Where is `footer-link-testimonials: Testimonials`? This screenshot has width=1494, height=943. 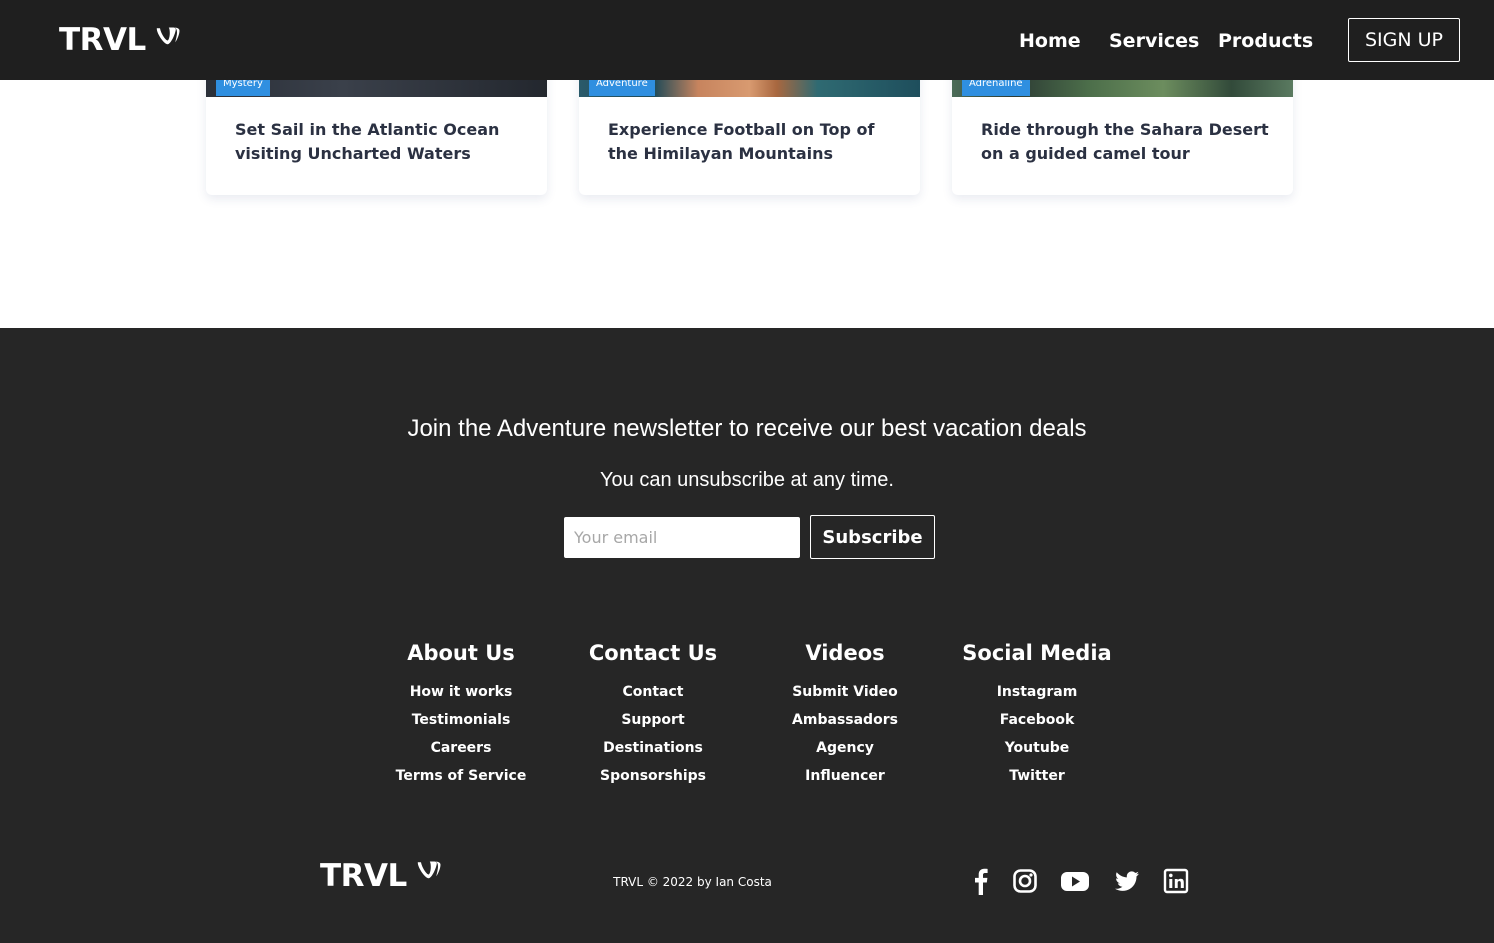 footer-link-testimonials: Testimonials is located at coordinates (461, 720).